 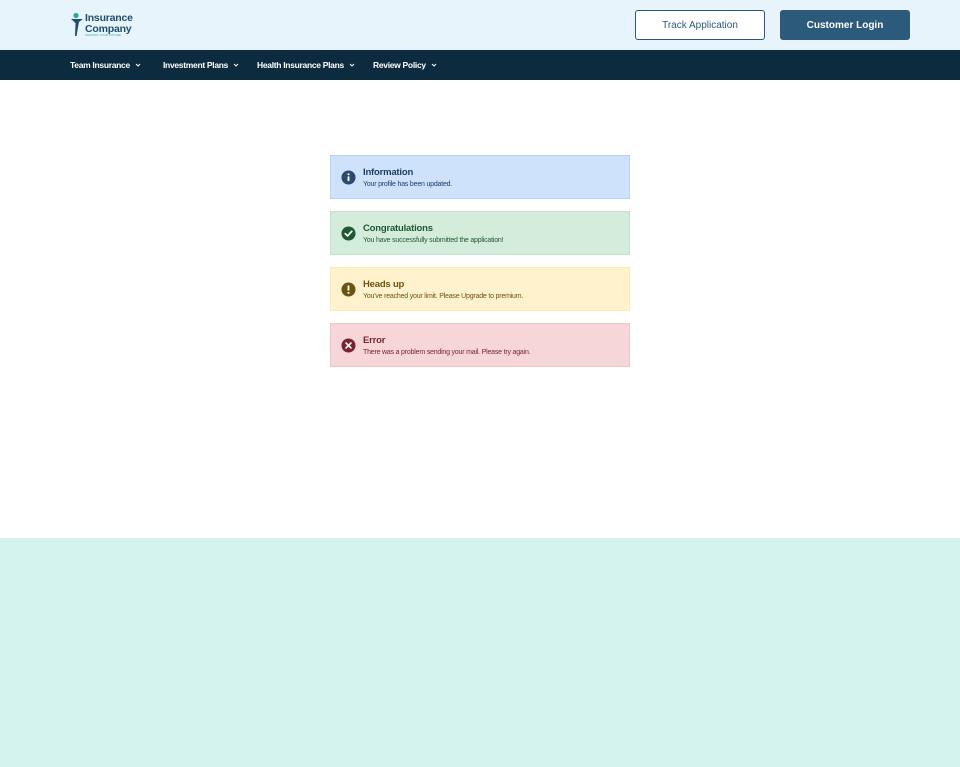 I want to click on logo-figure-icon, so click(x=77, y=24).